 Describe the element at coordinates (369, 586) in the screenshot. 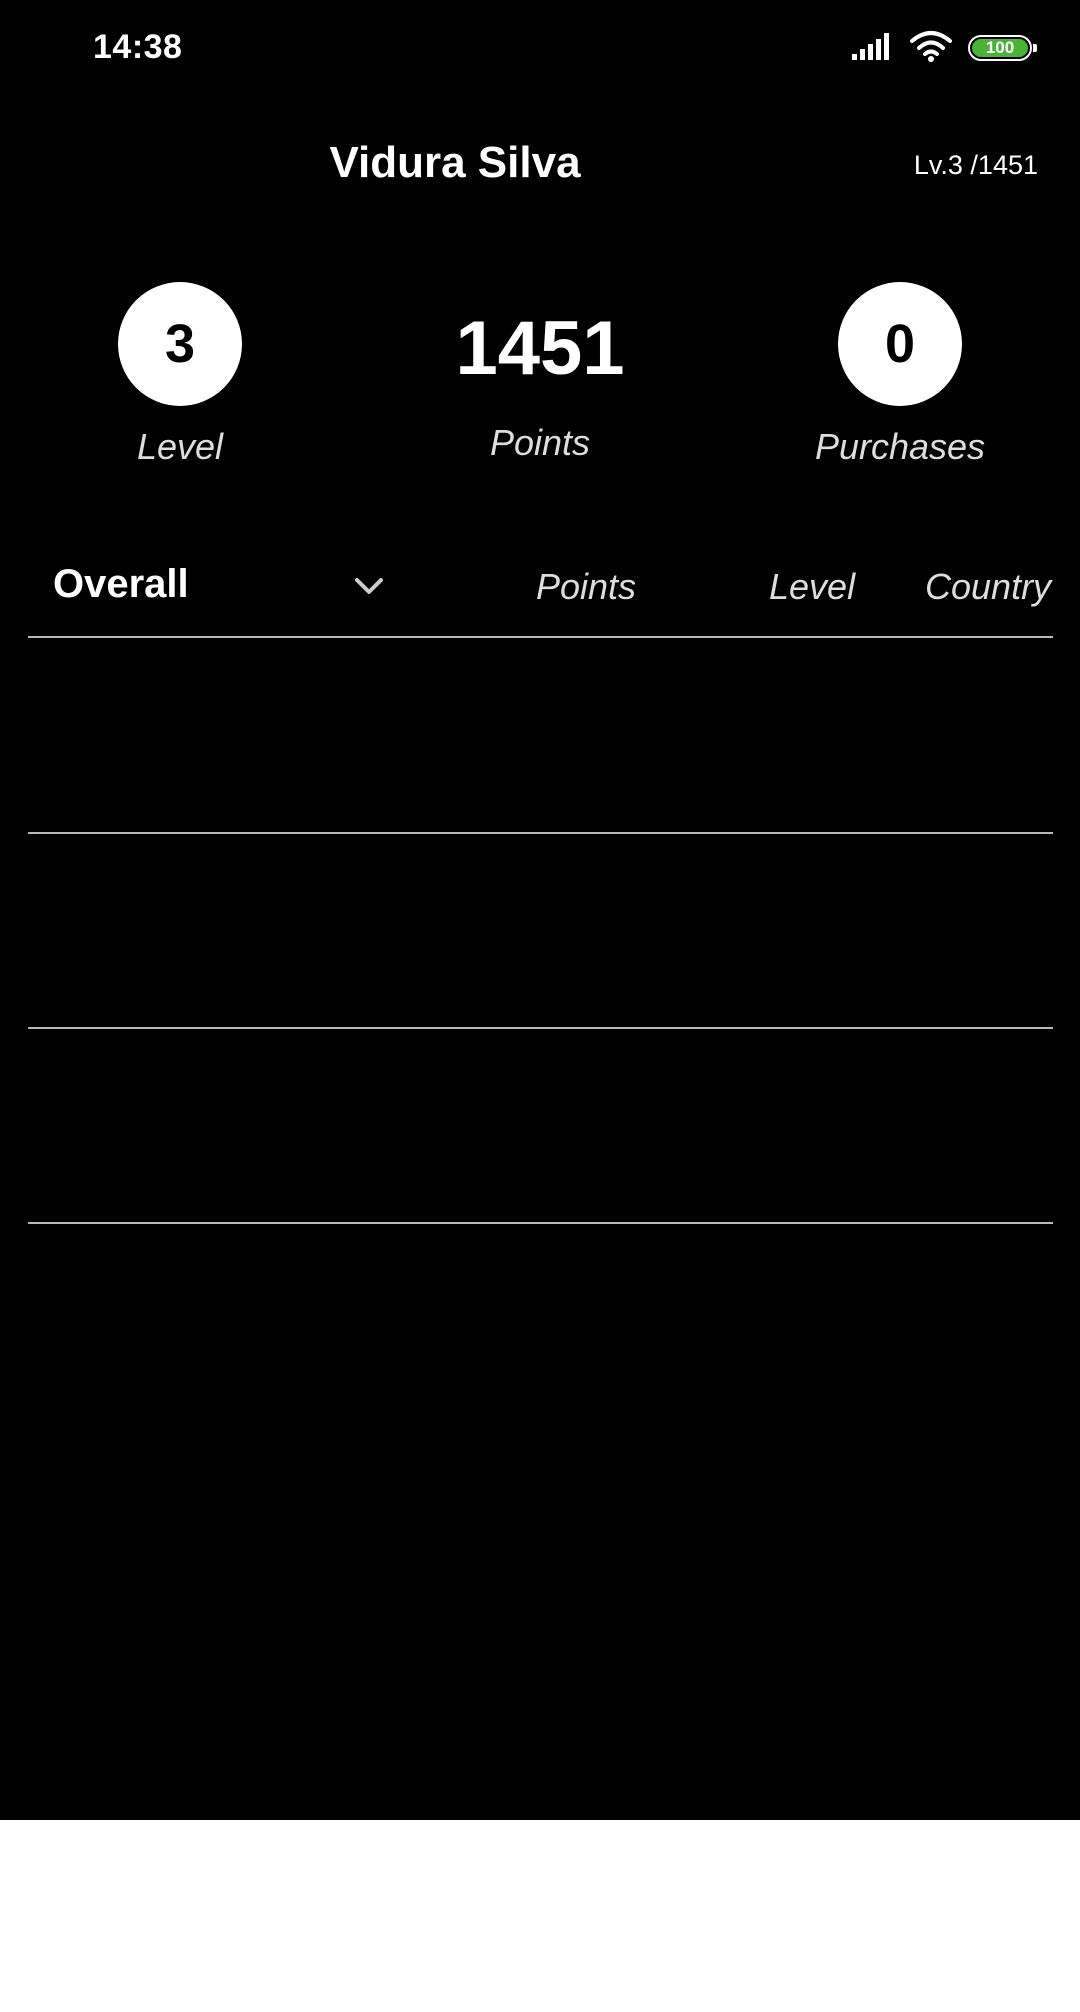

I see `chevron-down-icon` at that location.